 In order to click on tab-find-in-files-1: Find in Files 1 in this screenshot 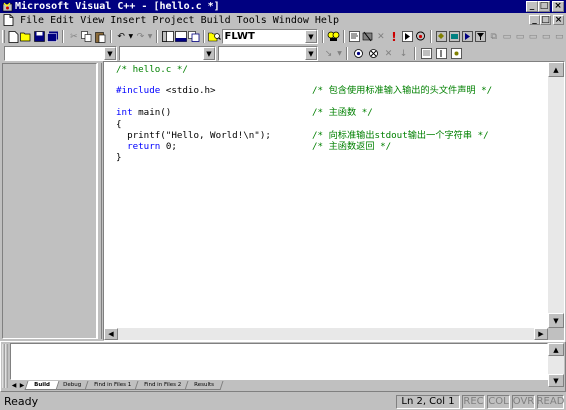, I will do `click(112, 385)`.